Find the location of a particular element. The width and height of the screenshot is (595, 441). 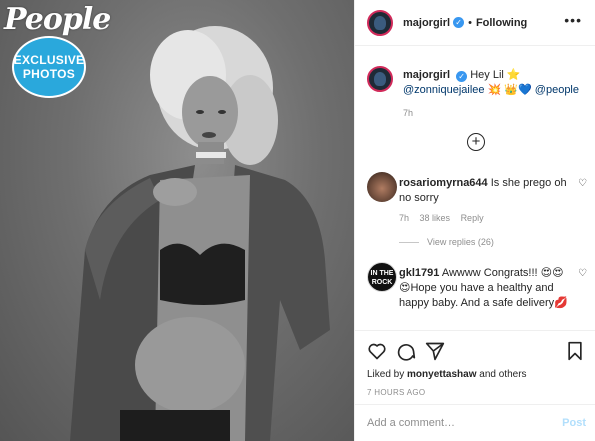

people-exclusive-logo: People EXCLUSIVE PHOTOS is located at coordinates (57, 53).